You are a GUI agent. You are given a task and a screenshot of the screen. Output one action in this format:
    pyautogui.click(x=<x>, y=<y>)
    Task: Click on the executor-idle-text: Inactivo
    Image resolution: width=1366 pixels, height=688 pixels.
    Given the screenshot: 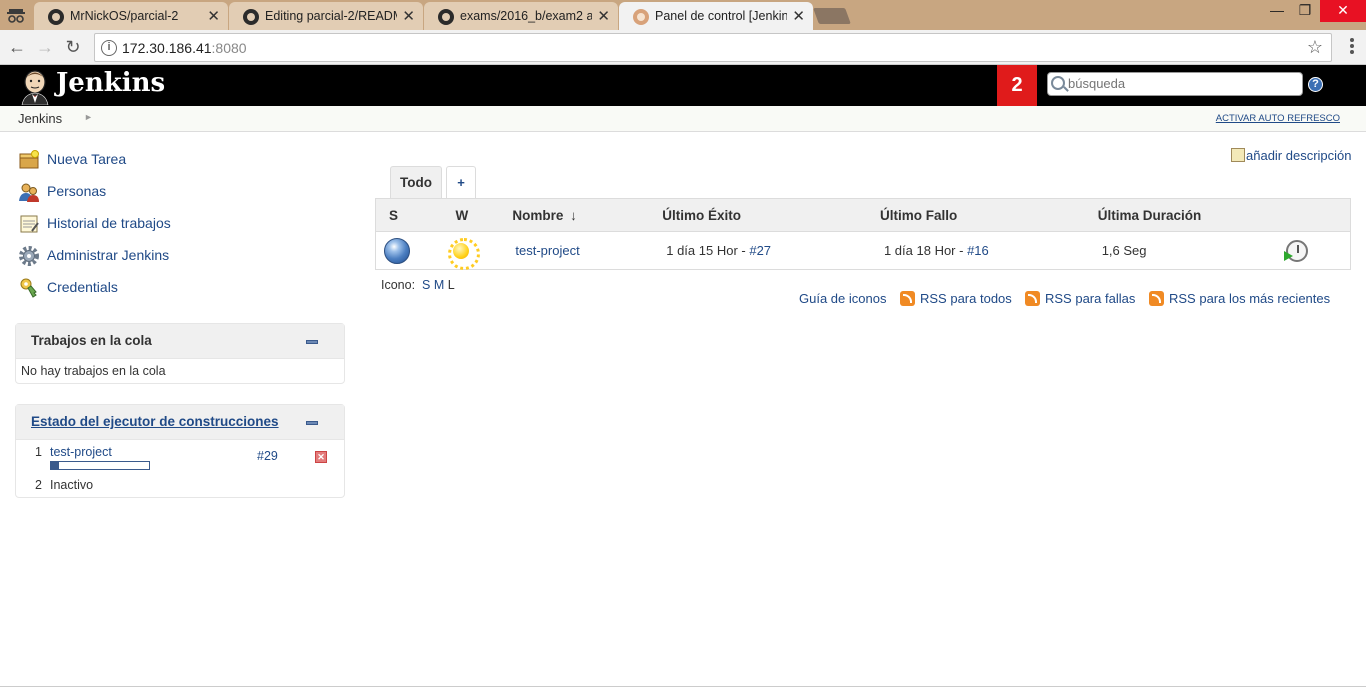 What is the action you would take?
    pyautogui.click(x=72, y=485)
    